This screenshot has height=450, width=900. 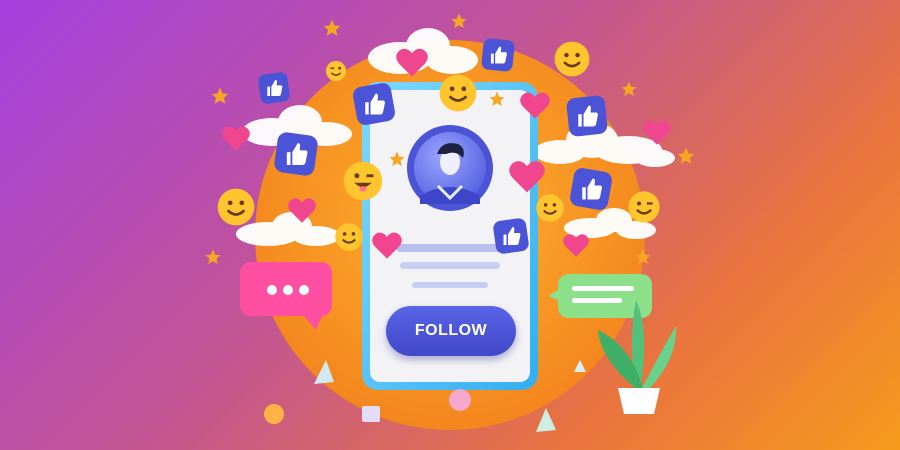 What do you see at coordinates (371, 414) in the screenshot?
I see `cube-icon` at bounding box center [371, 414].